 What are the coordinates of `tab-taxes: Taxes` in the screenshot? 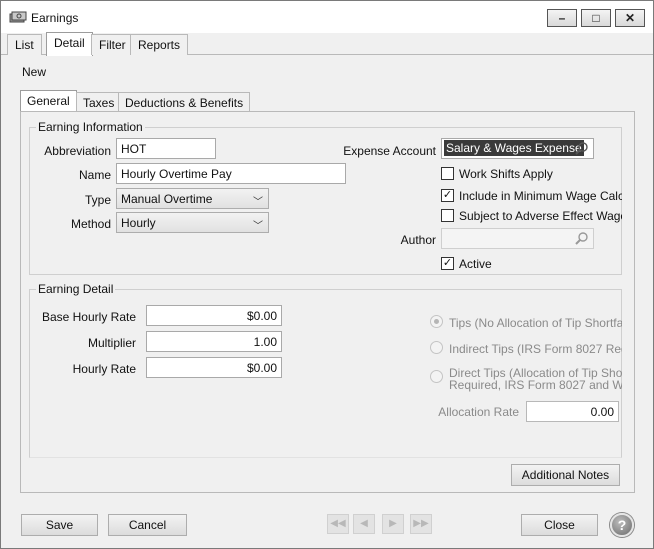 It's located at (99, 102).